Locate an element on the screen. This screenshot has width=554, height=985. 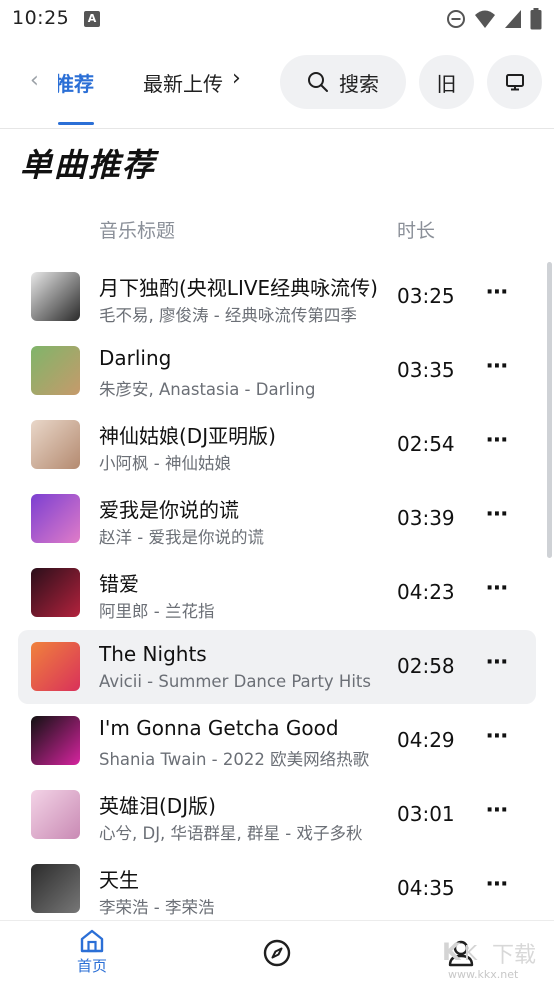
song-title: 月下独酌(央视LIVE经典咏流传) is located at coordinates (238, 288).